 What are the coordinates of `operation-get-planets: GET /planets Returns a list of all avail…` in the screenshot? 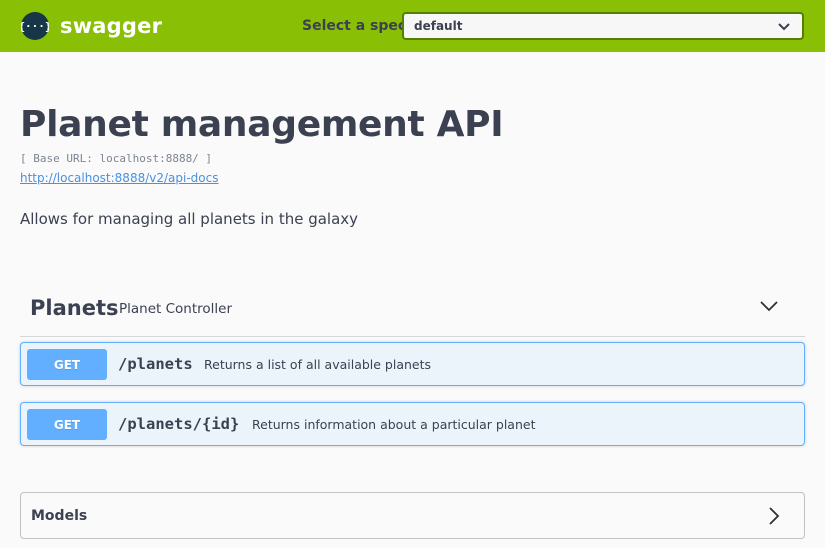 It's located at (412, 364).